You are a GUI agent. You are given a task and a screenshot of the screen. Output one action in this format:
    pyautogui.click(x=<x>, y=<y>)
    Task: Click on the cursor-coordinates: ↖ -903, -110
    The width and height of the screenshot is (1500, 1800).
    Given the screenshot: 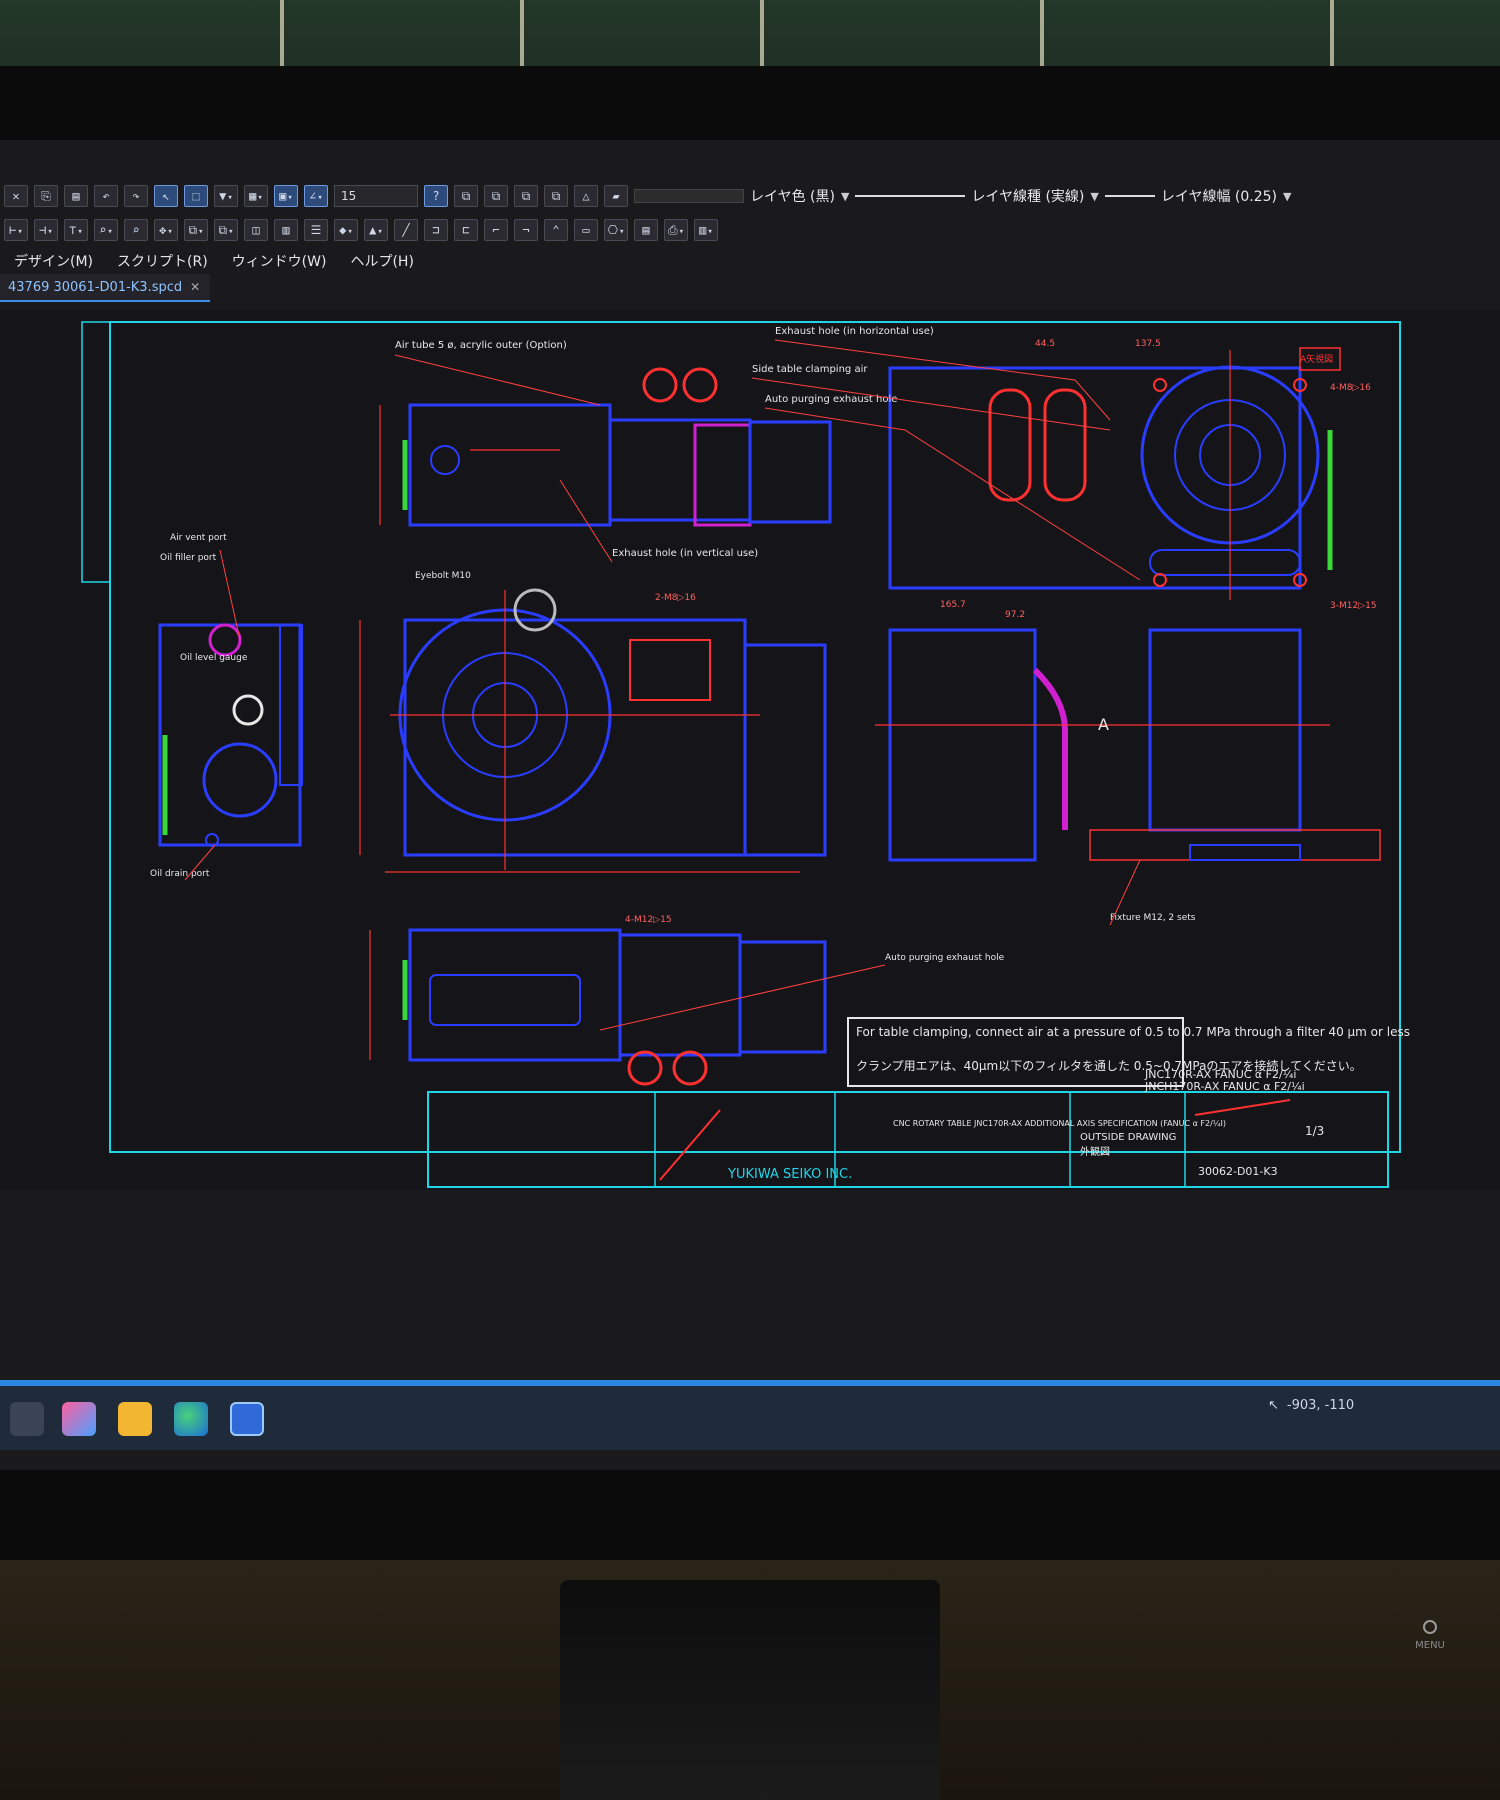 What is the action you would take?
    pyautogui.click(x=1311, y=1405)
    